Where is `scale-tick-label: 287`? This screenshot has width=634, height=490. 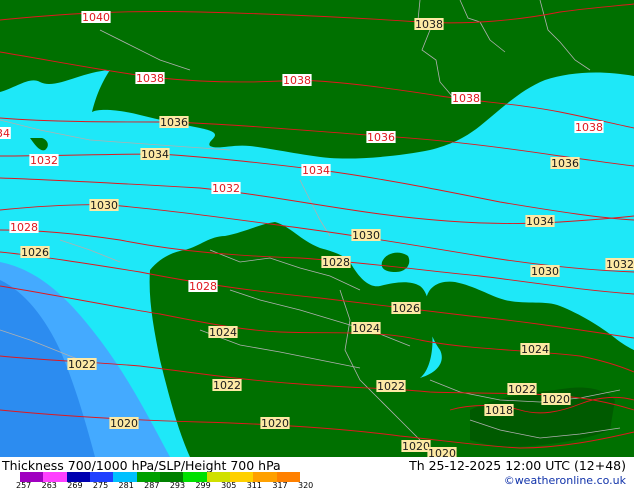 scale-tick-label: 287 is located at coordinates (152, 485).